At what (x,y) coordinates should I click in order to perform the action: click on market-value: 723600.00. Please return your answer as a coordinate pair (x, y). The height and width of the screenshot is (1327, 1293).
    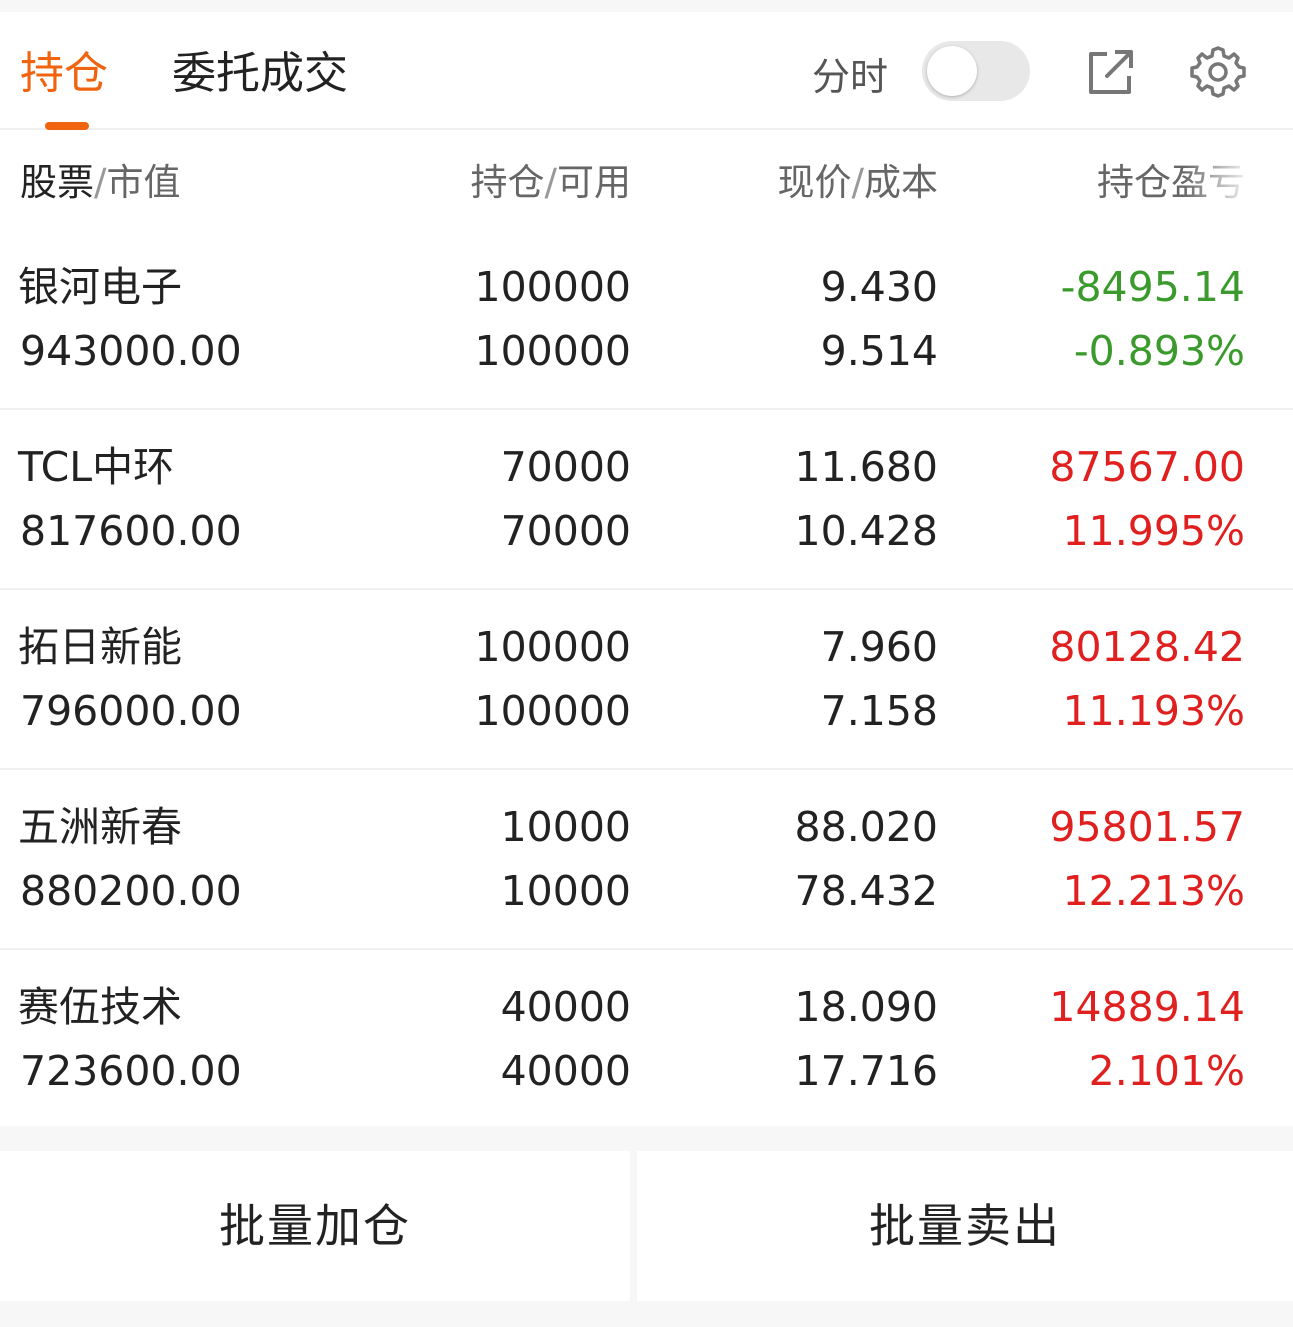
    Looking at the image, I should click on (131, 1071).